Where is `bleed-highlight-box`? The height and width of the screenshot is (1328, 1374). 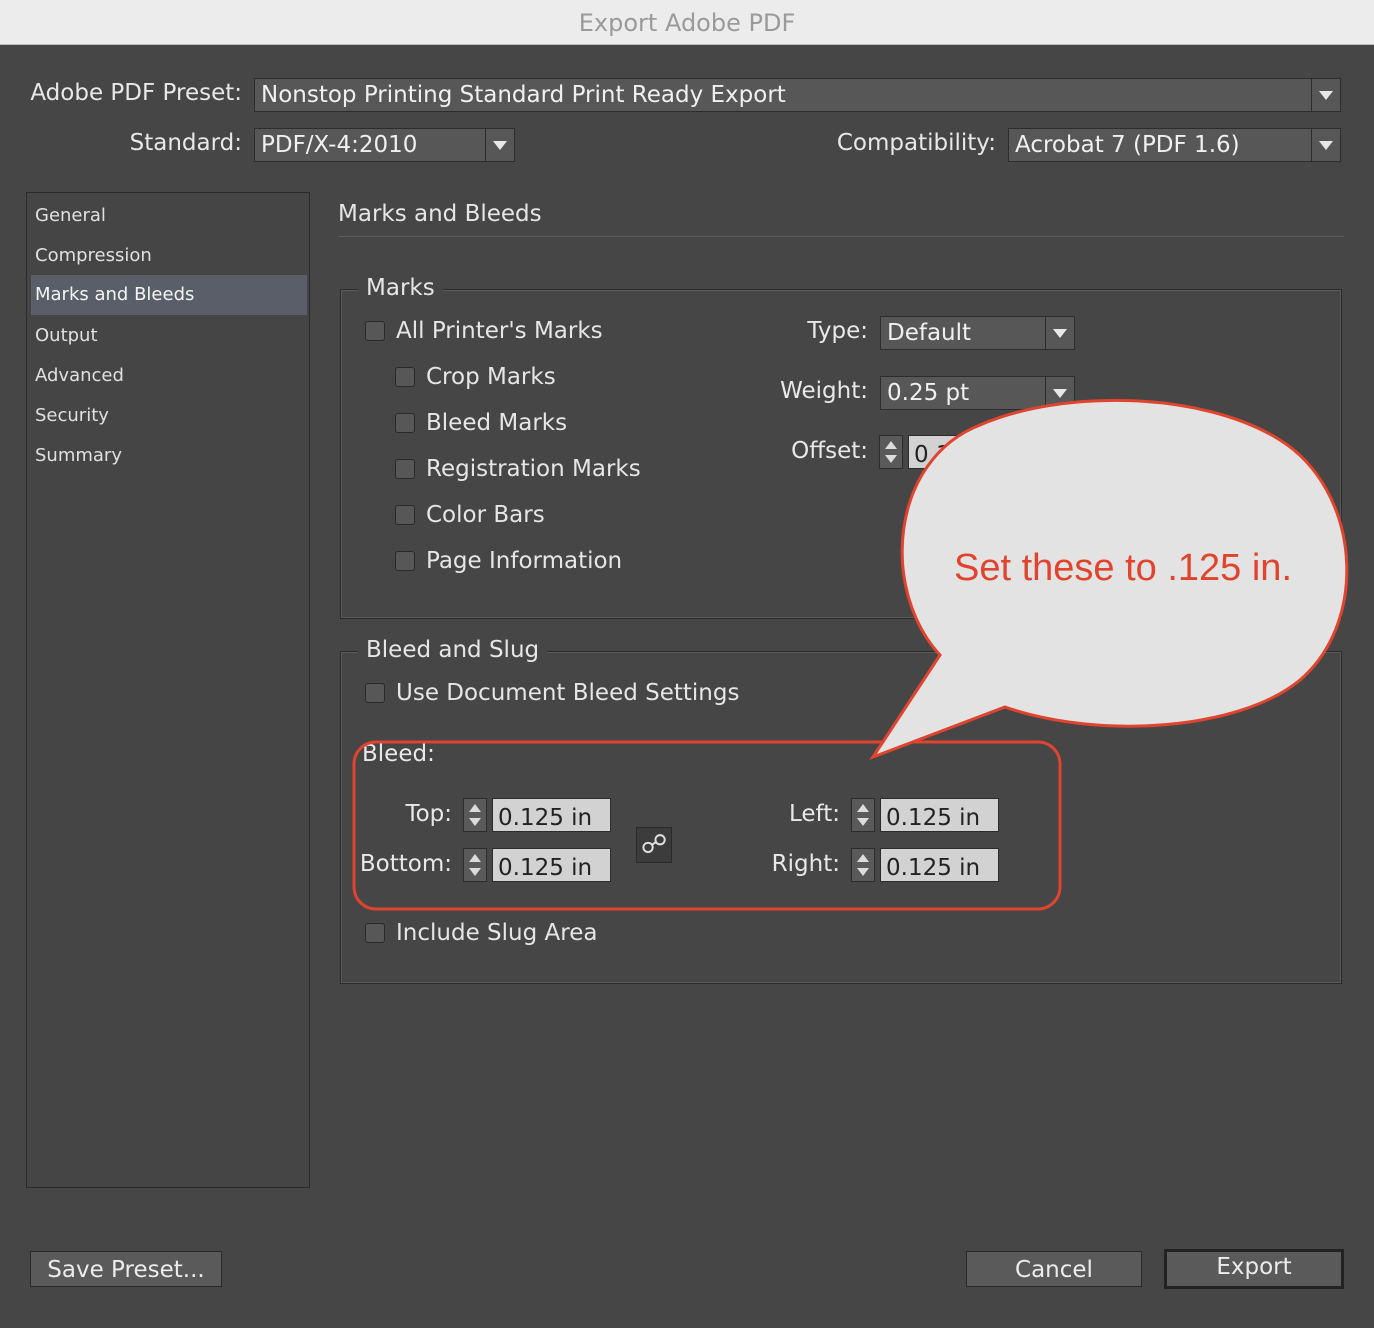 bleed-highlight-box is located at coordinates (707, 825).